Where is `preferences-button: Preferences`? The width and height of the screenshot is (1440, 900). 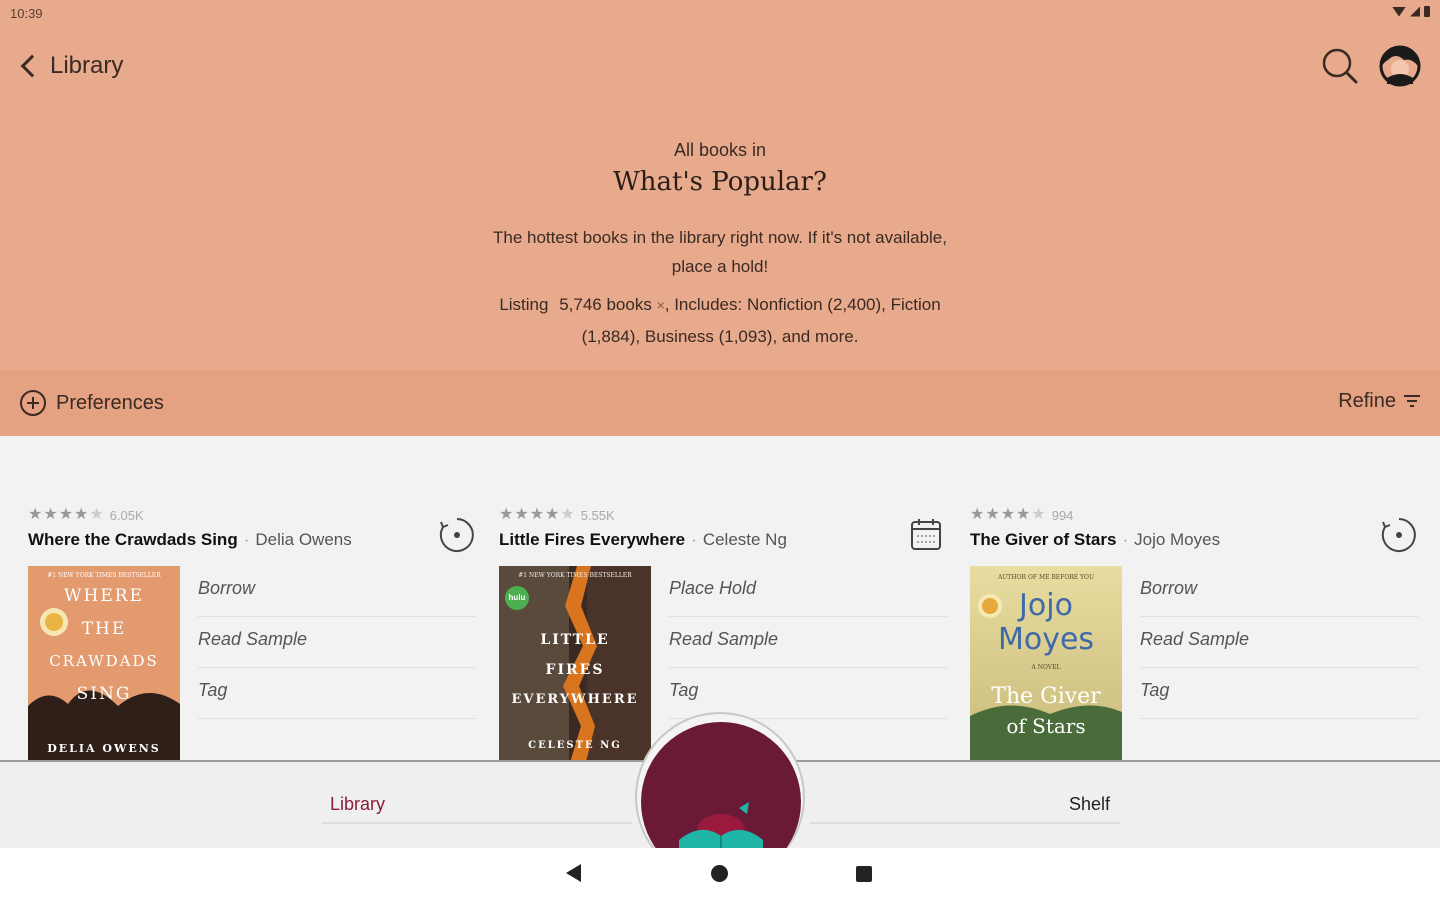
preferences-button: Preferences is located at coordinates (92, 403).